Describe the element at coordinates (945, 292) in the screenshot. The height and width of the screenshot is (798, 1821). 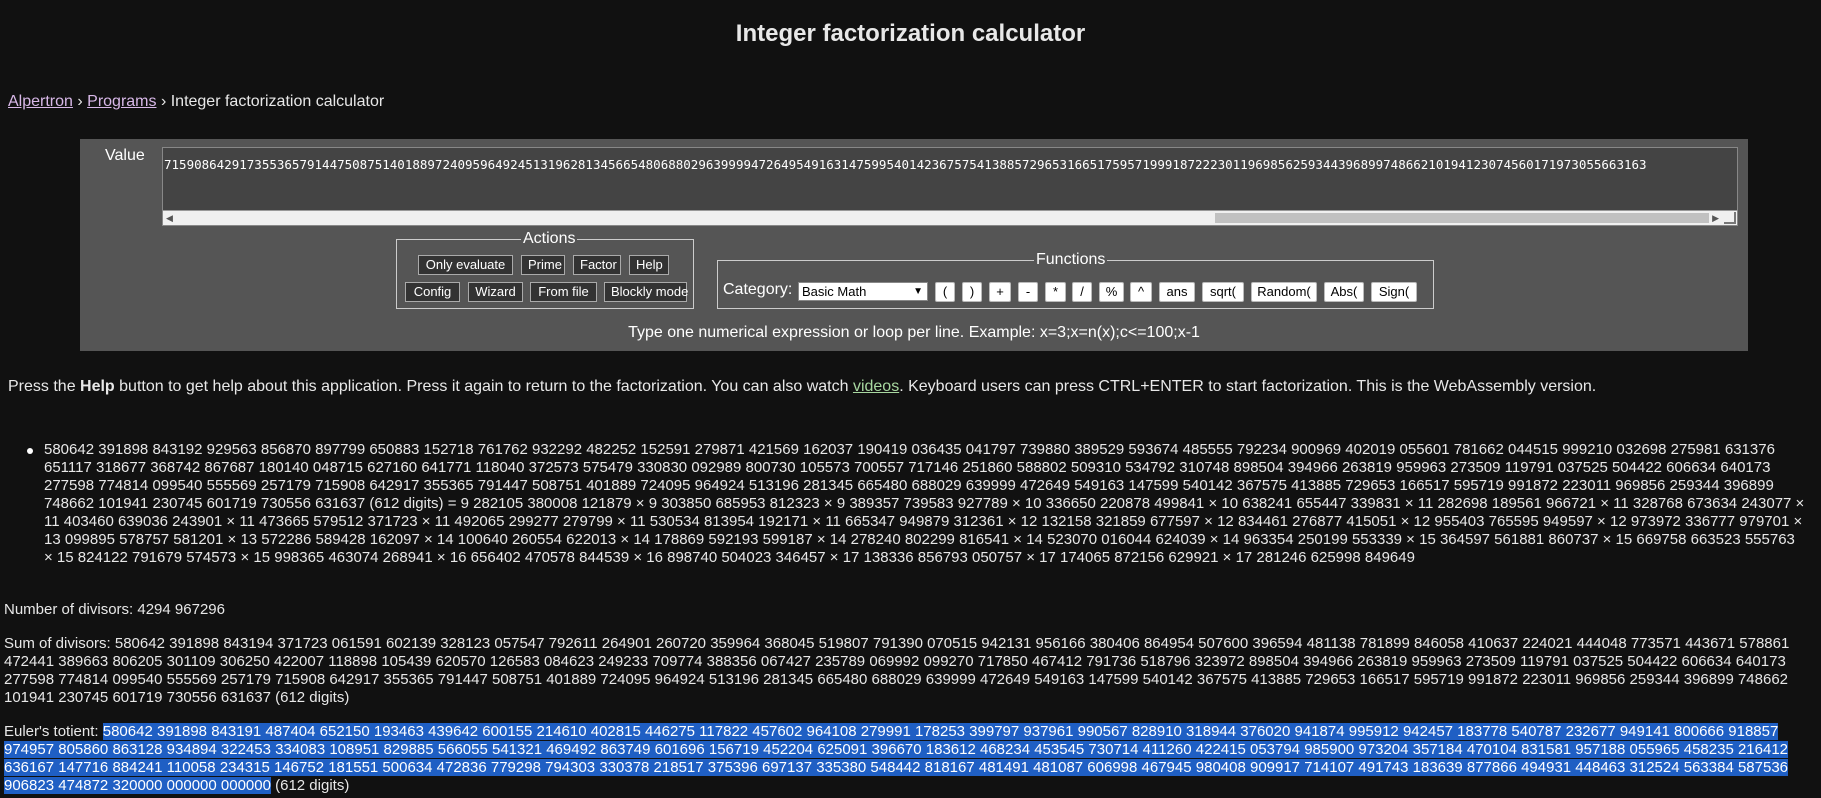
I see `open-paren-button: (` at that location.